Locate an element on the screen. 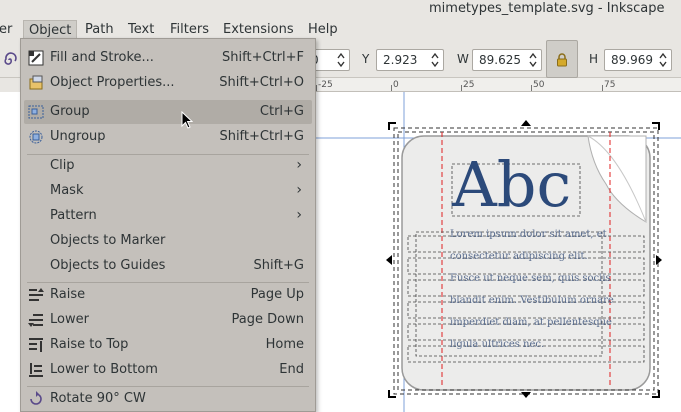 The width and height of the screenshot is (681, 412). menu-item-pattern: Pattern › is located at coordinates (168, 216).